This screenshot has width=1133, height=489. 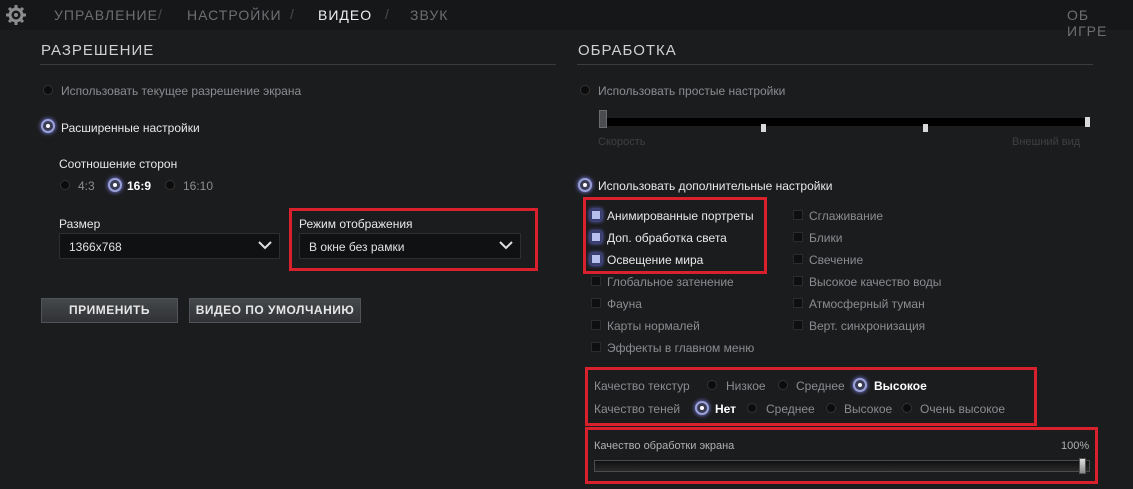 What do you see at coordinates (798, 325) in the screenshot?
I see `checkbox-vsync` at bounding box center [798, 325].